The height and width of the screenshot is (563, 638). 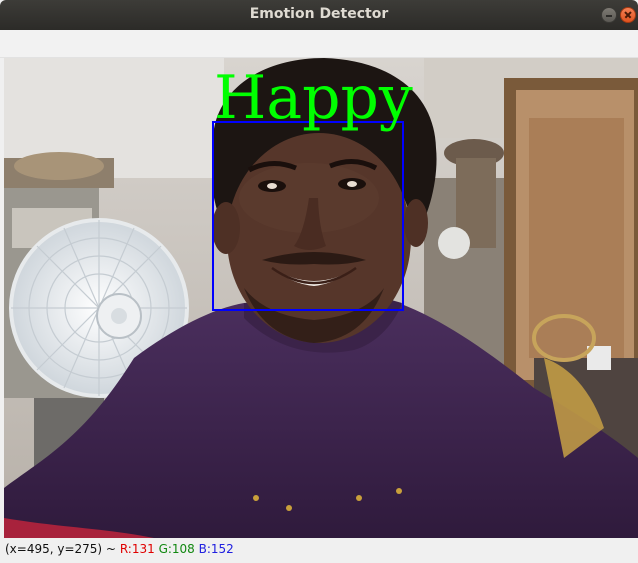 I want to click on face-bounding-box, so click(x=308, y=216).